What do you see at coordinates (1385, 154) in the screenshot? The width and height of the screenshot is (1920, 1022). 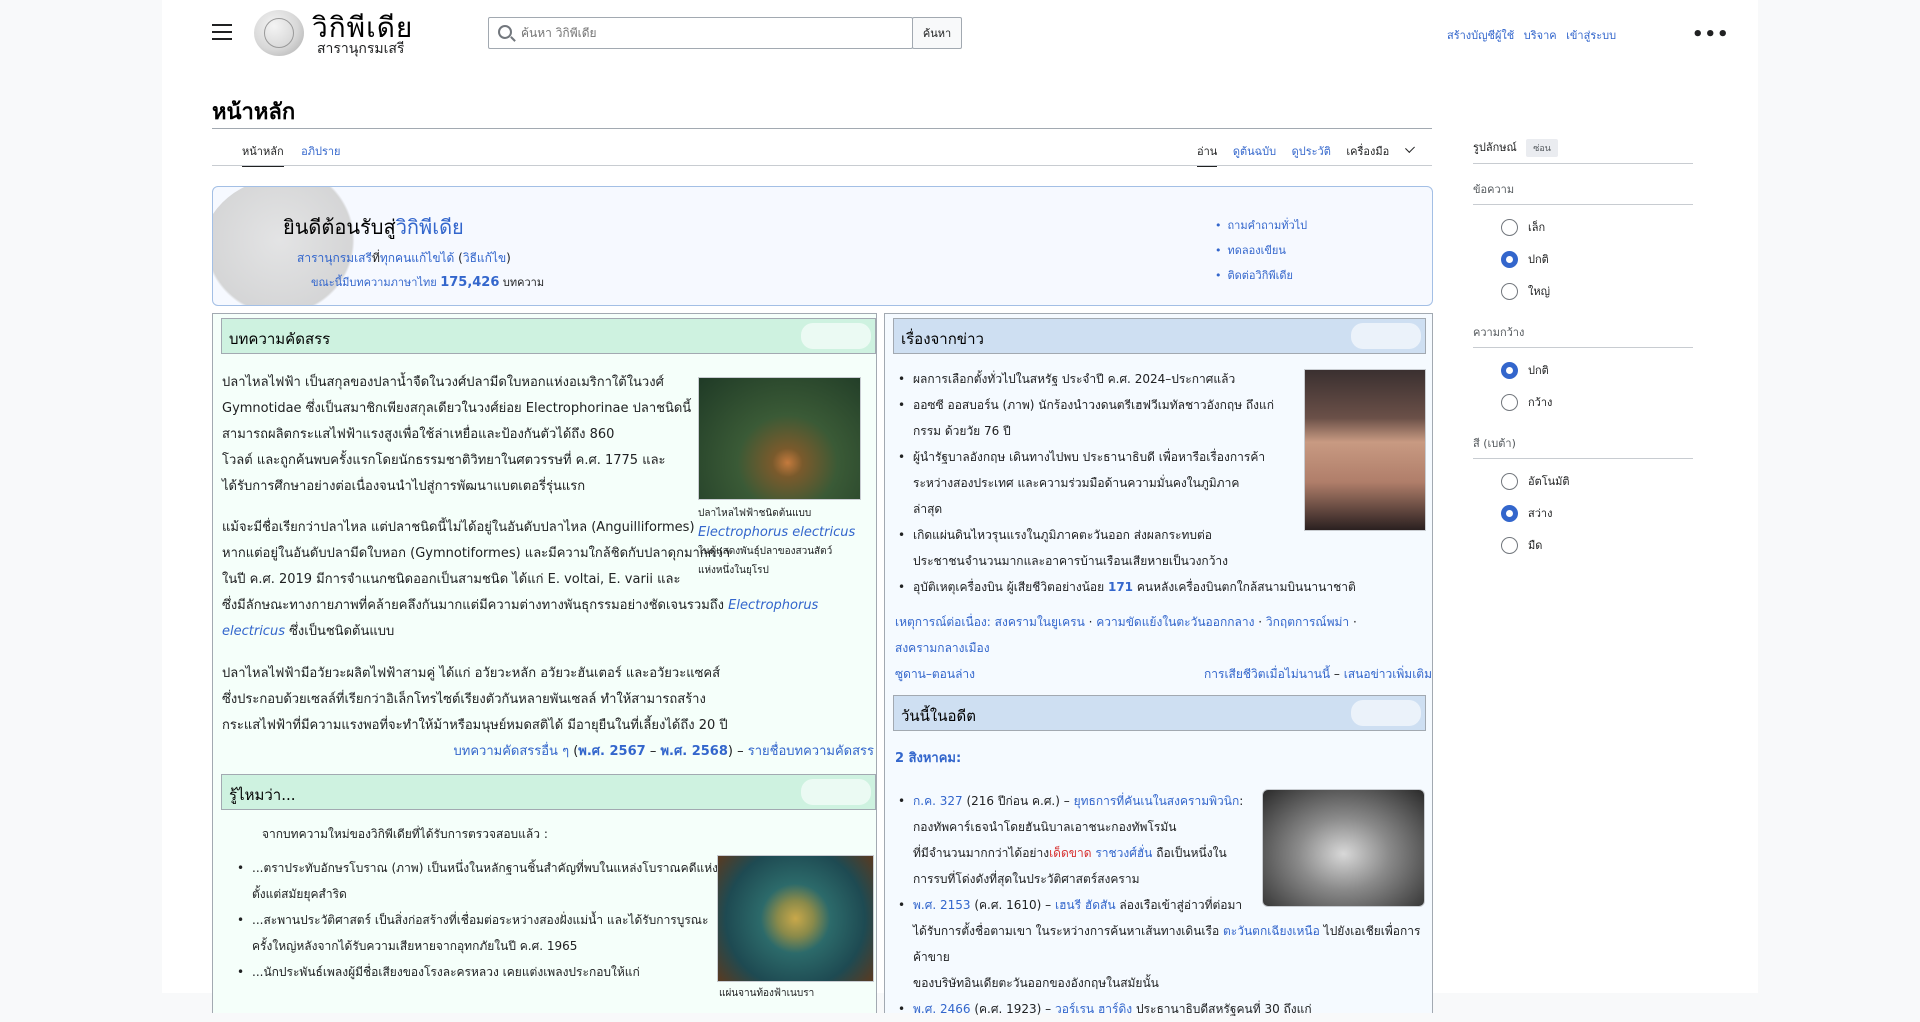 I see `tab-tools: เครื่องมือ` at bounding box center [1385, 154].